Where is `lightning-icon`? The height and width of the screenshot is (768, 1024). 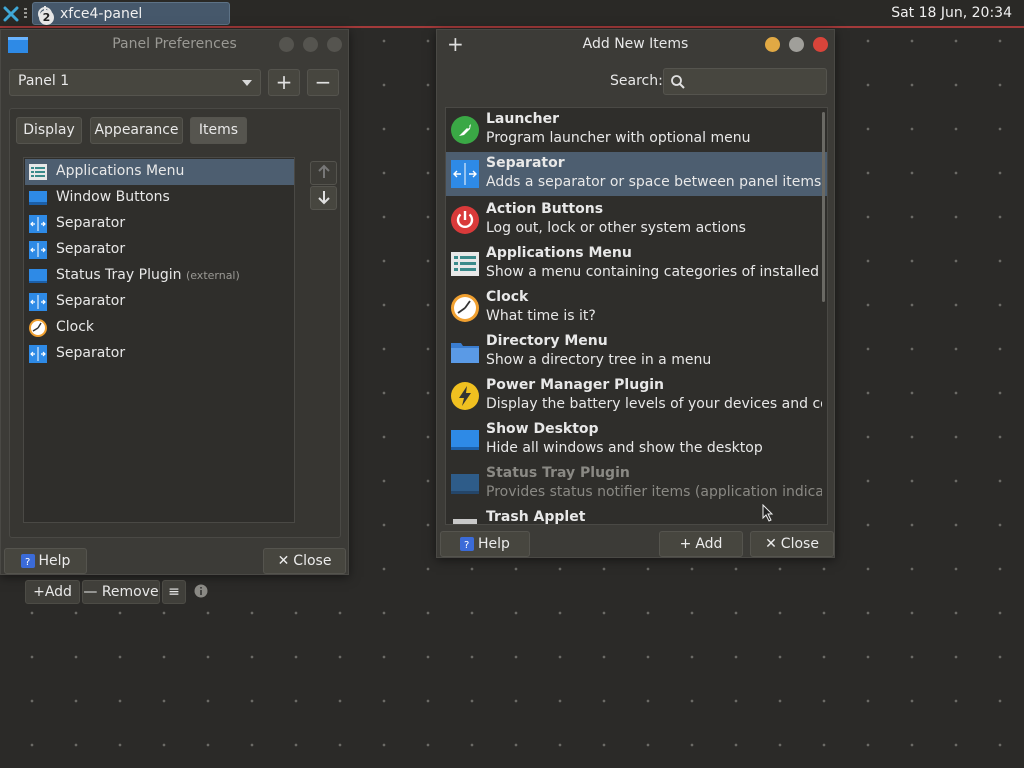
lightning-icon is located at coordinates (465, 396).